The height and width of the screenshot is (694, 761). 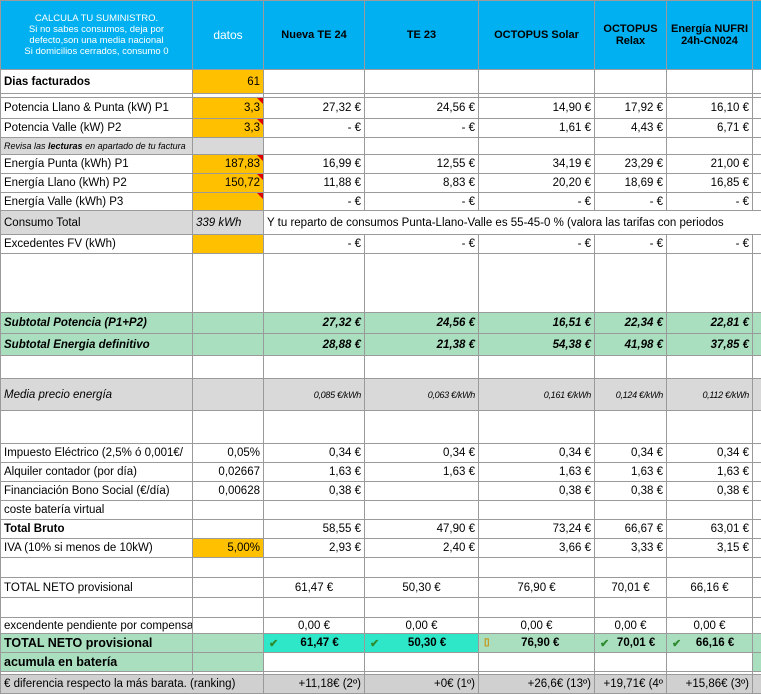 What do you see at coordinates (631, 643) in the screenshot?
I see `total-cell: ✔70,01 €` at bounding box center [631, 643].